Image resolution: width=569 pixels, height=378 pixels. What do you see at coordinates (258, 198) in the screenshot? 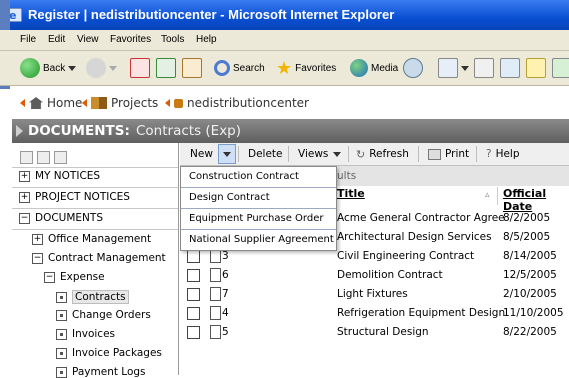
I see `menu-item-design-contract: Design Contract` at bounding box center [258, 198].